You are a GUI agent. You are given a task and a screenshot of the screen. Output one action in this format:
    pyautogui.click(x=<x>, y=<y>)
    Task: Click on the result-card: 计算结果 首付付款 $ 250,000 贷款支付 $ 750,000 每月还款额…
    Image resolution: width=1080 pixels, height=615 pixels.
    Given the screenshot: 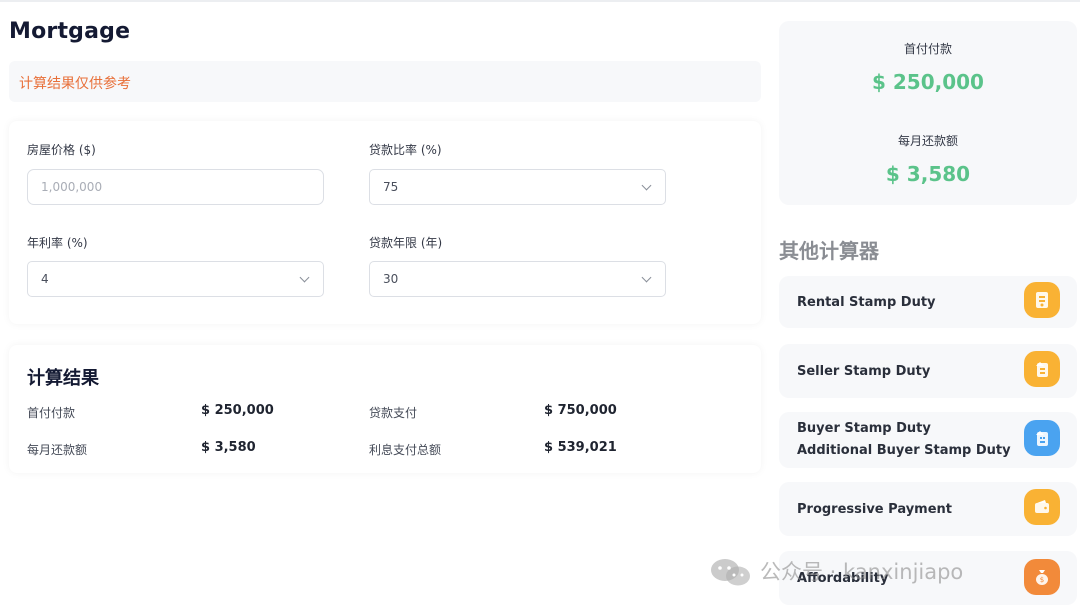 What is the action you would take?
    pyautogui.click(x=385, y=409)
    